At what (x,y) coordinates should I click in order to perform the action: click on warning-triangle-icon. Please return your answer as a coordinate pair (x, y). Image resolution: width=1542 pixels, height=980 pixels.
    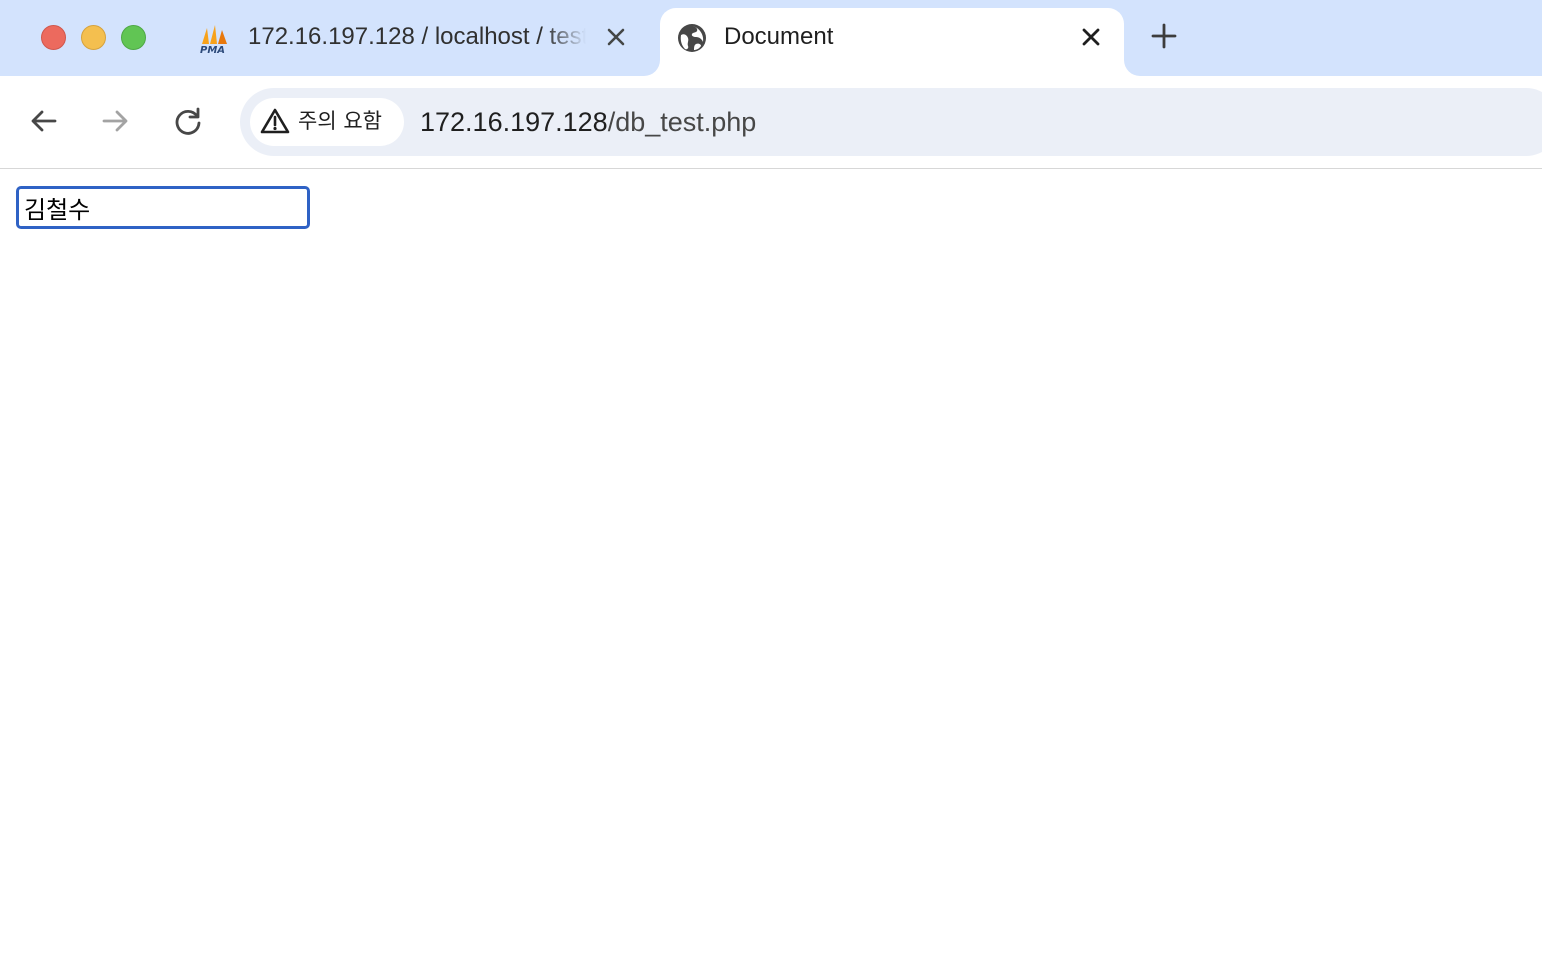
    Looking at the image, I should click on (275, 121).